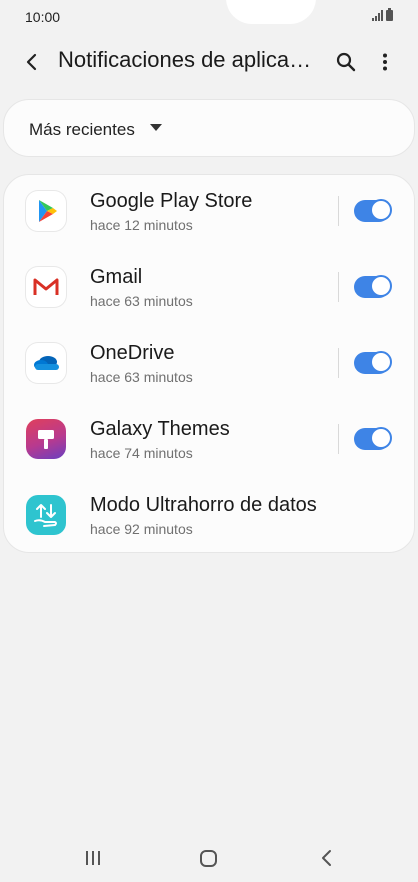 The height and width of the screenshot is (882, 418). What do you see at coordinates (141, 453) in the screenshot?
I see `app-time: hace 74 minutos` at bounding box center [141, 453].